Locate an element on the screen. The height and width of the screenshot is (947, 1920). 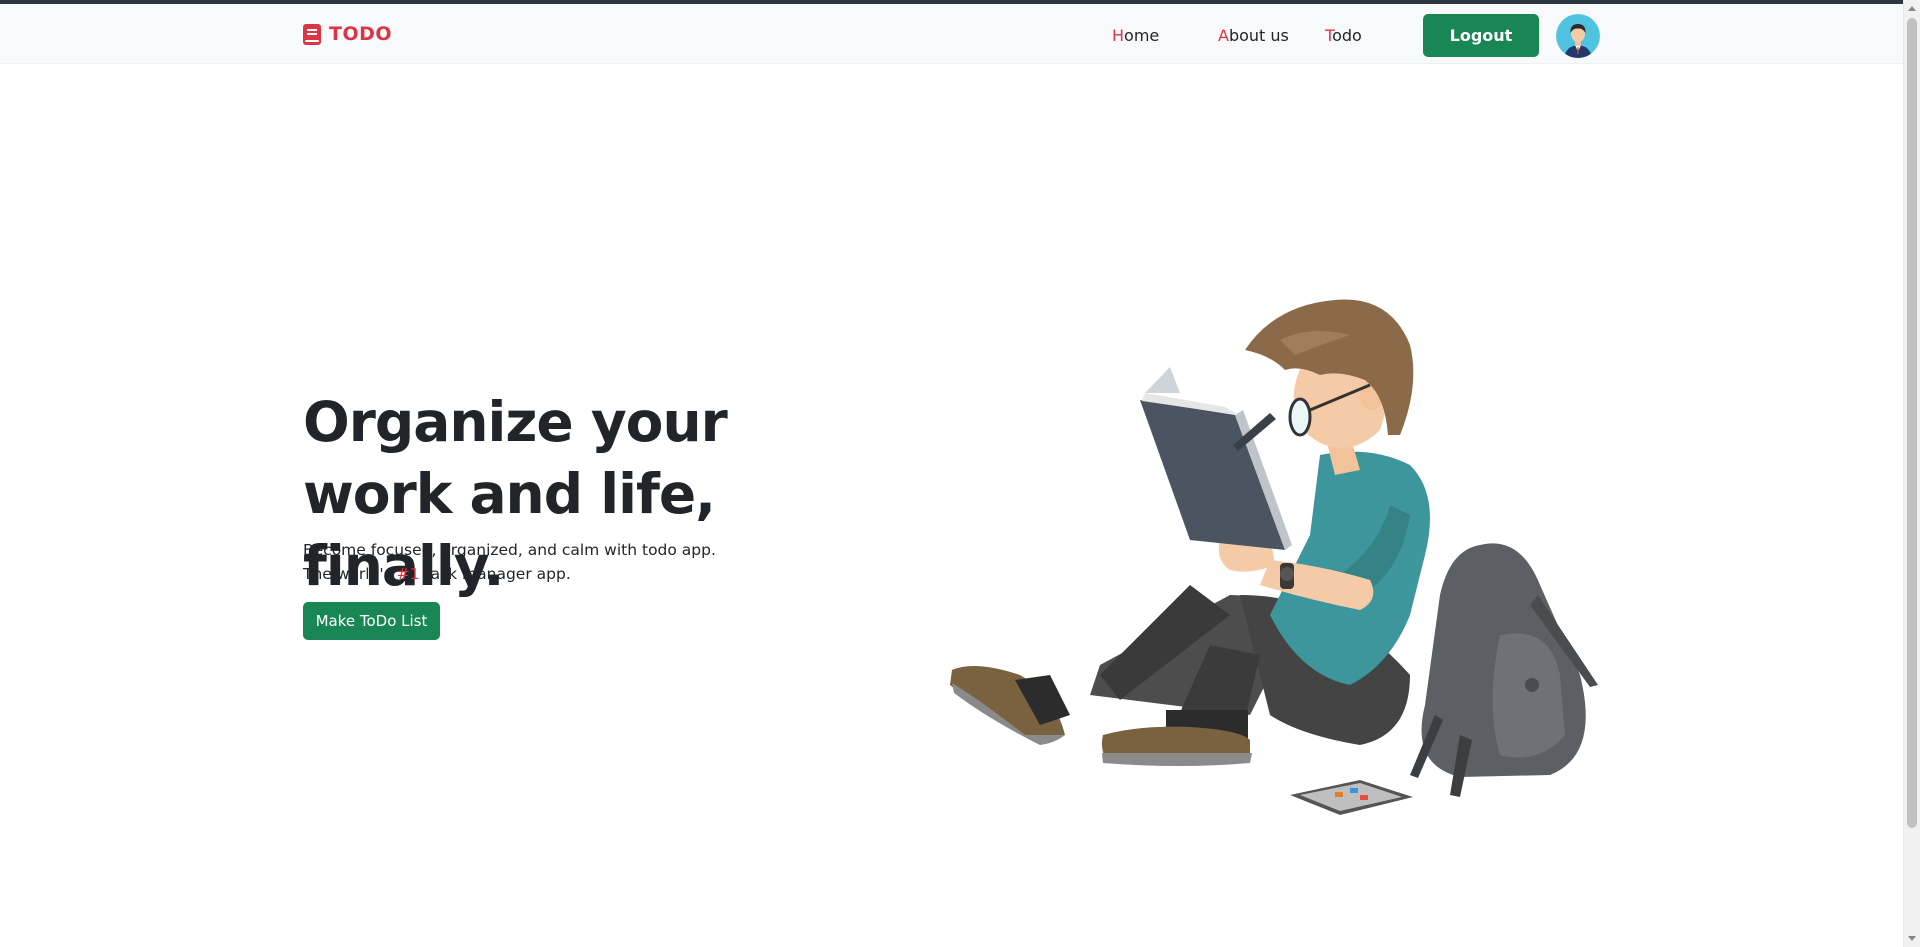
nav-link-about: About us is located at coordinates (1253, 35).